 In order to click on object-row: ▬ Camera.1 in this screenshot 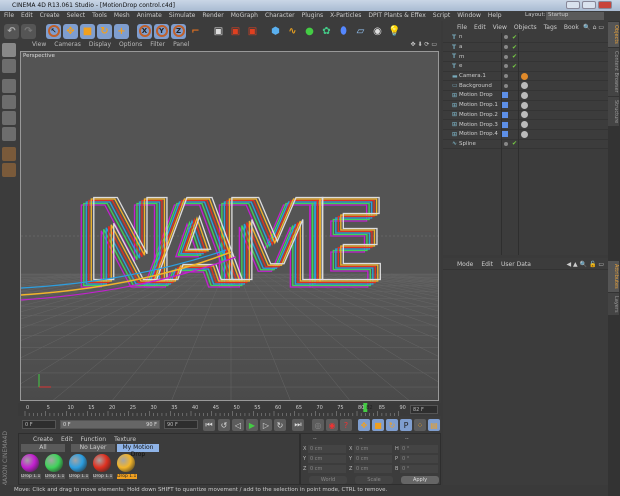, I will do `click(525, 77)`.